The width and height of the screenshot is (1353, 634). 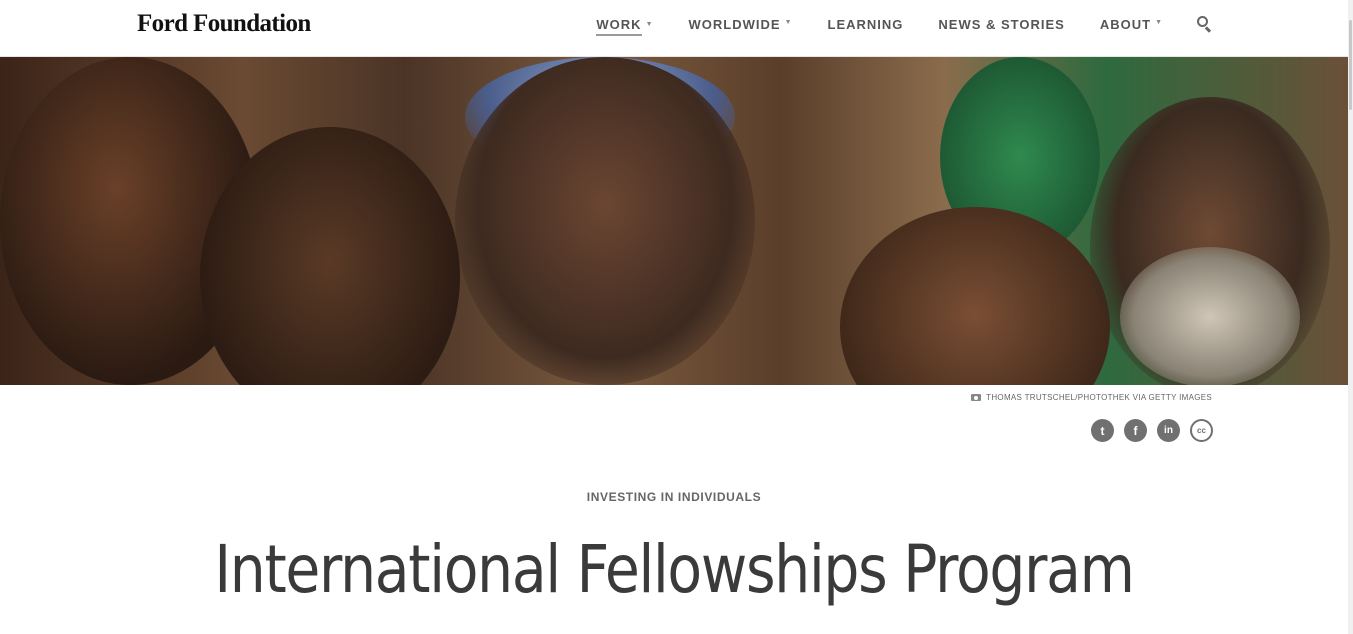 I want to click on nav-worldwide: WORLDWIDE ▼, so click(x=741, y=24).